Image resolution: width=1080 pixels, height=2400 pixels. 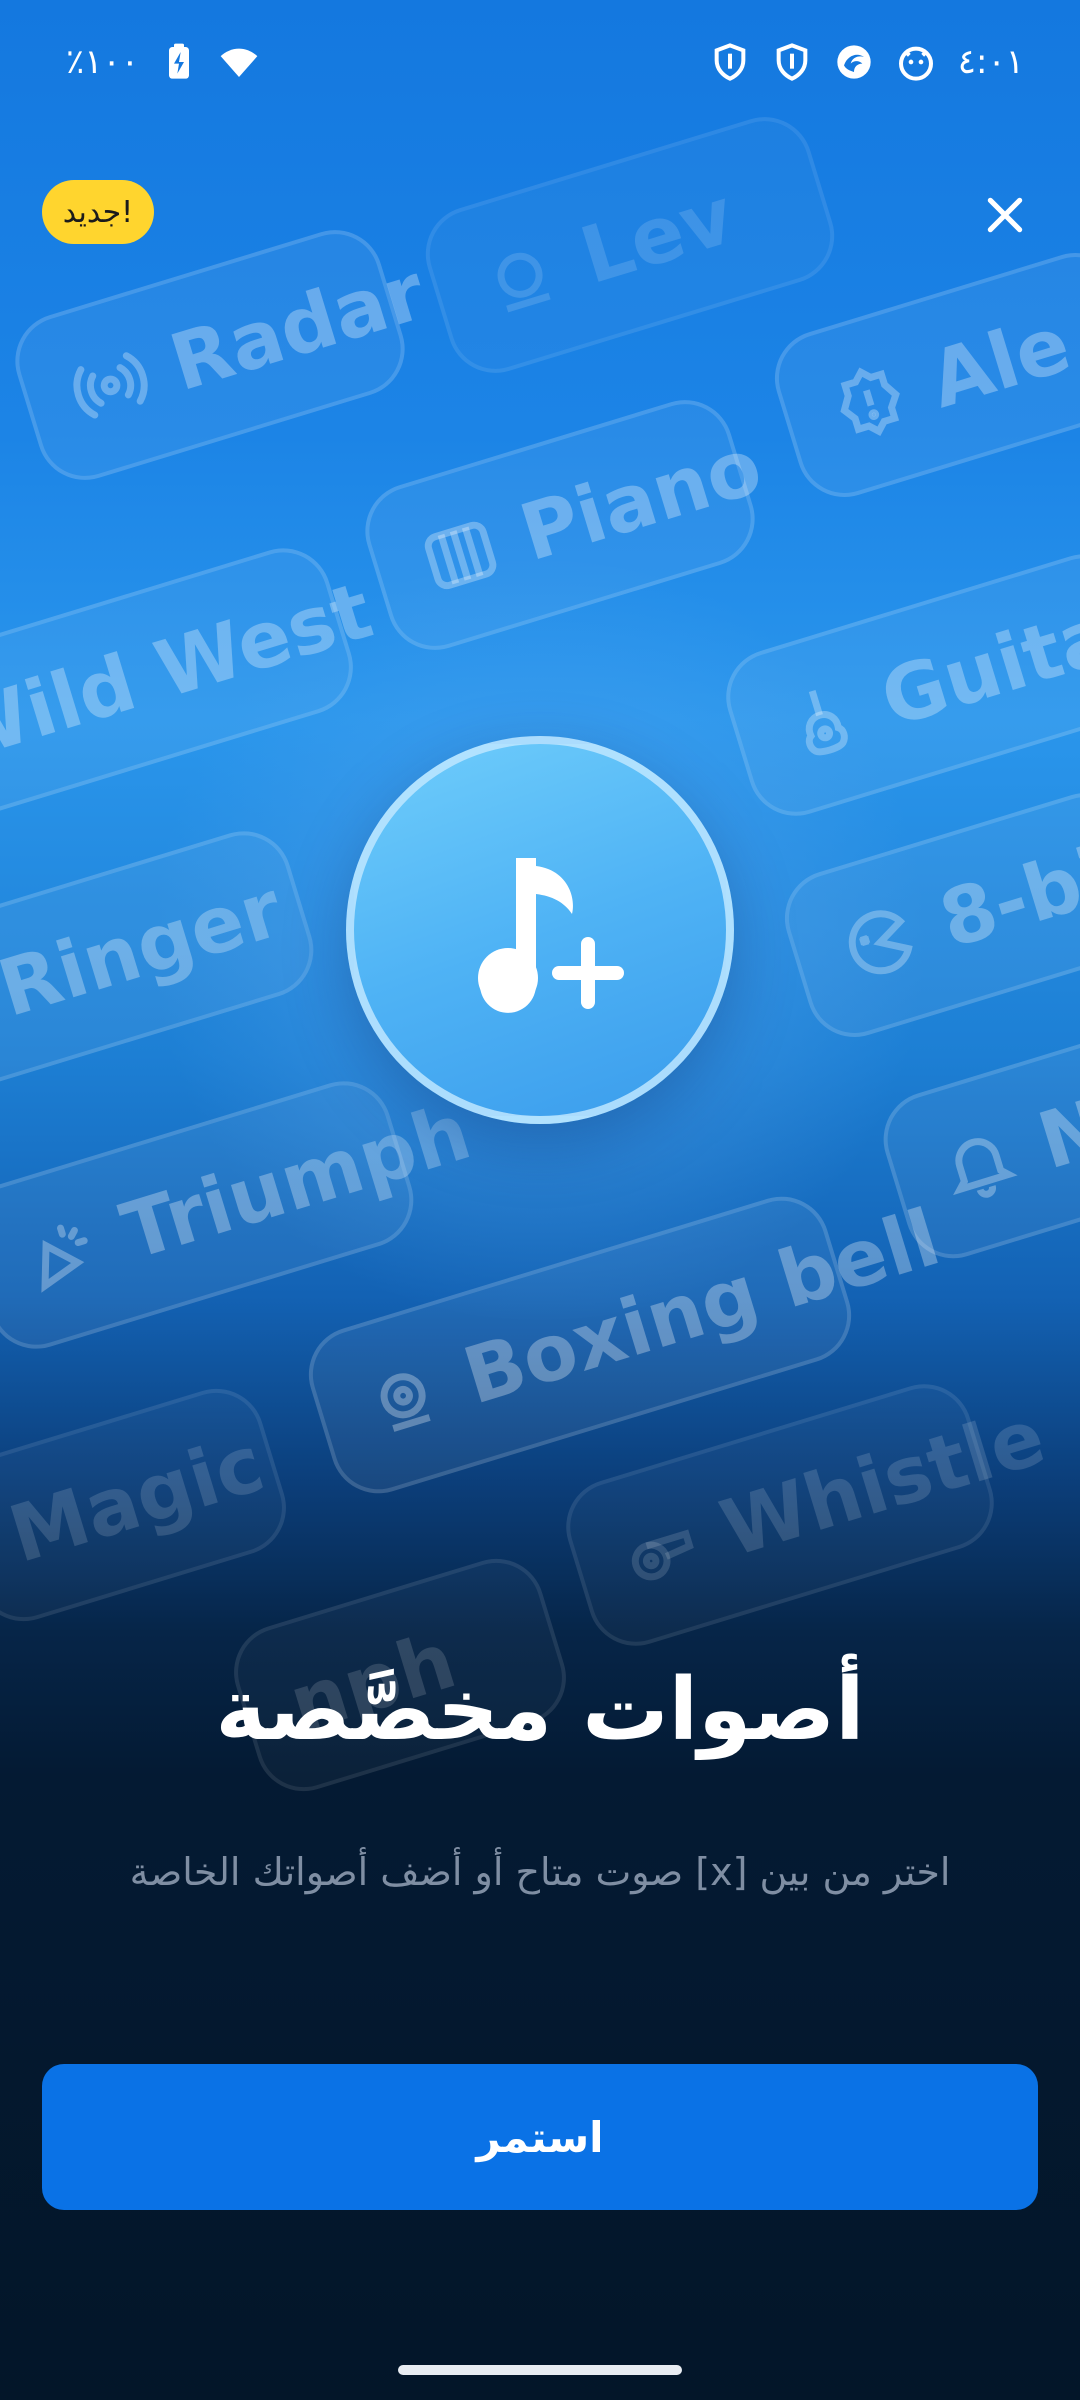 What do you see at coordinates (540, 65) in the screenshot?
I see `status-bar: ٪١٠٠ ٤:٠١` at bounding box center [540, 65].